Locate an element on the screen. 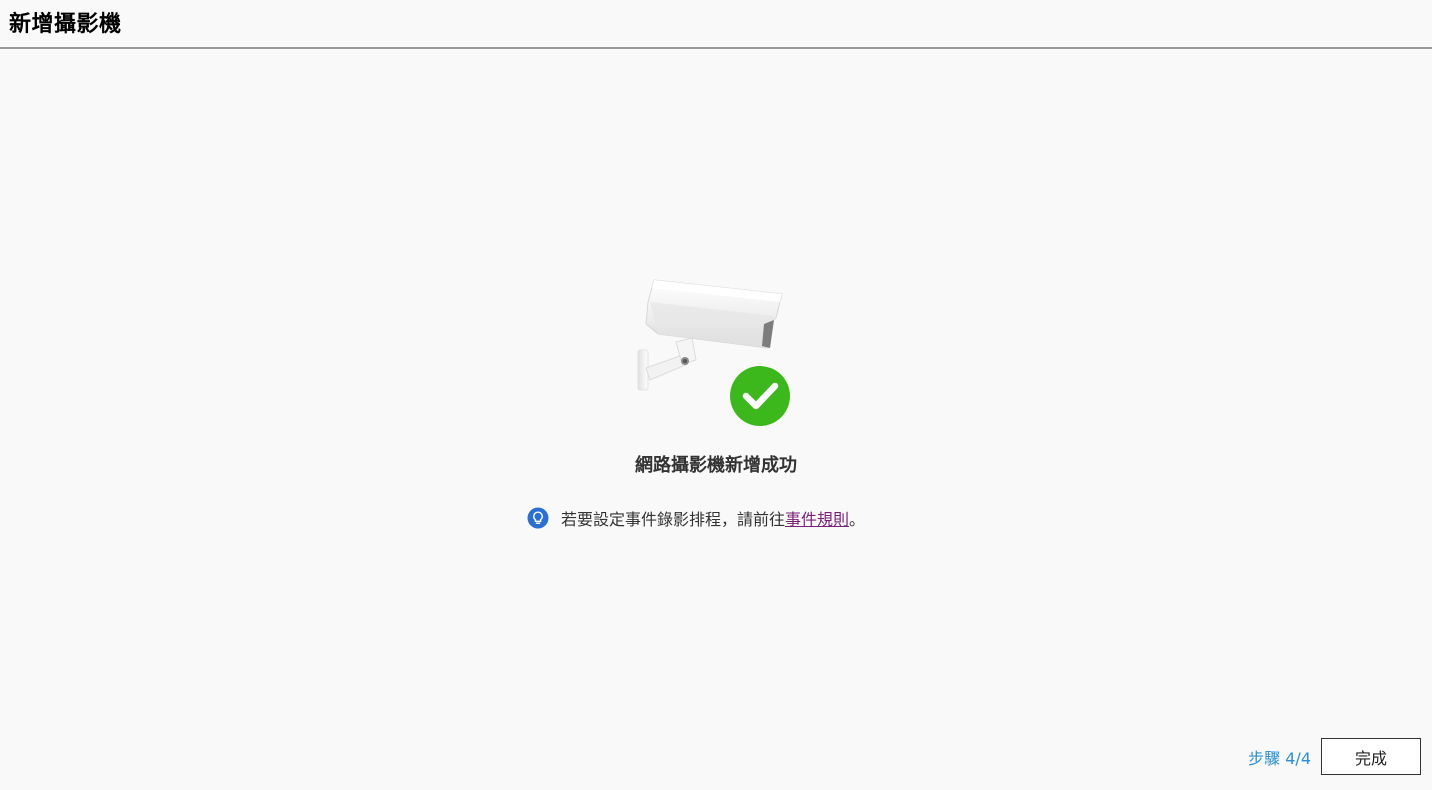 The width and height of the screenshot is (1432, 790). hint-text: 若要設定事件錄影排程，請前往 is located at coordinates (673, 519).